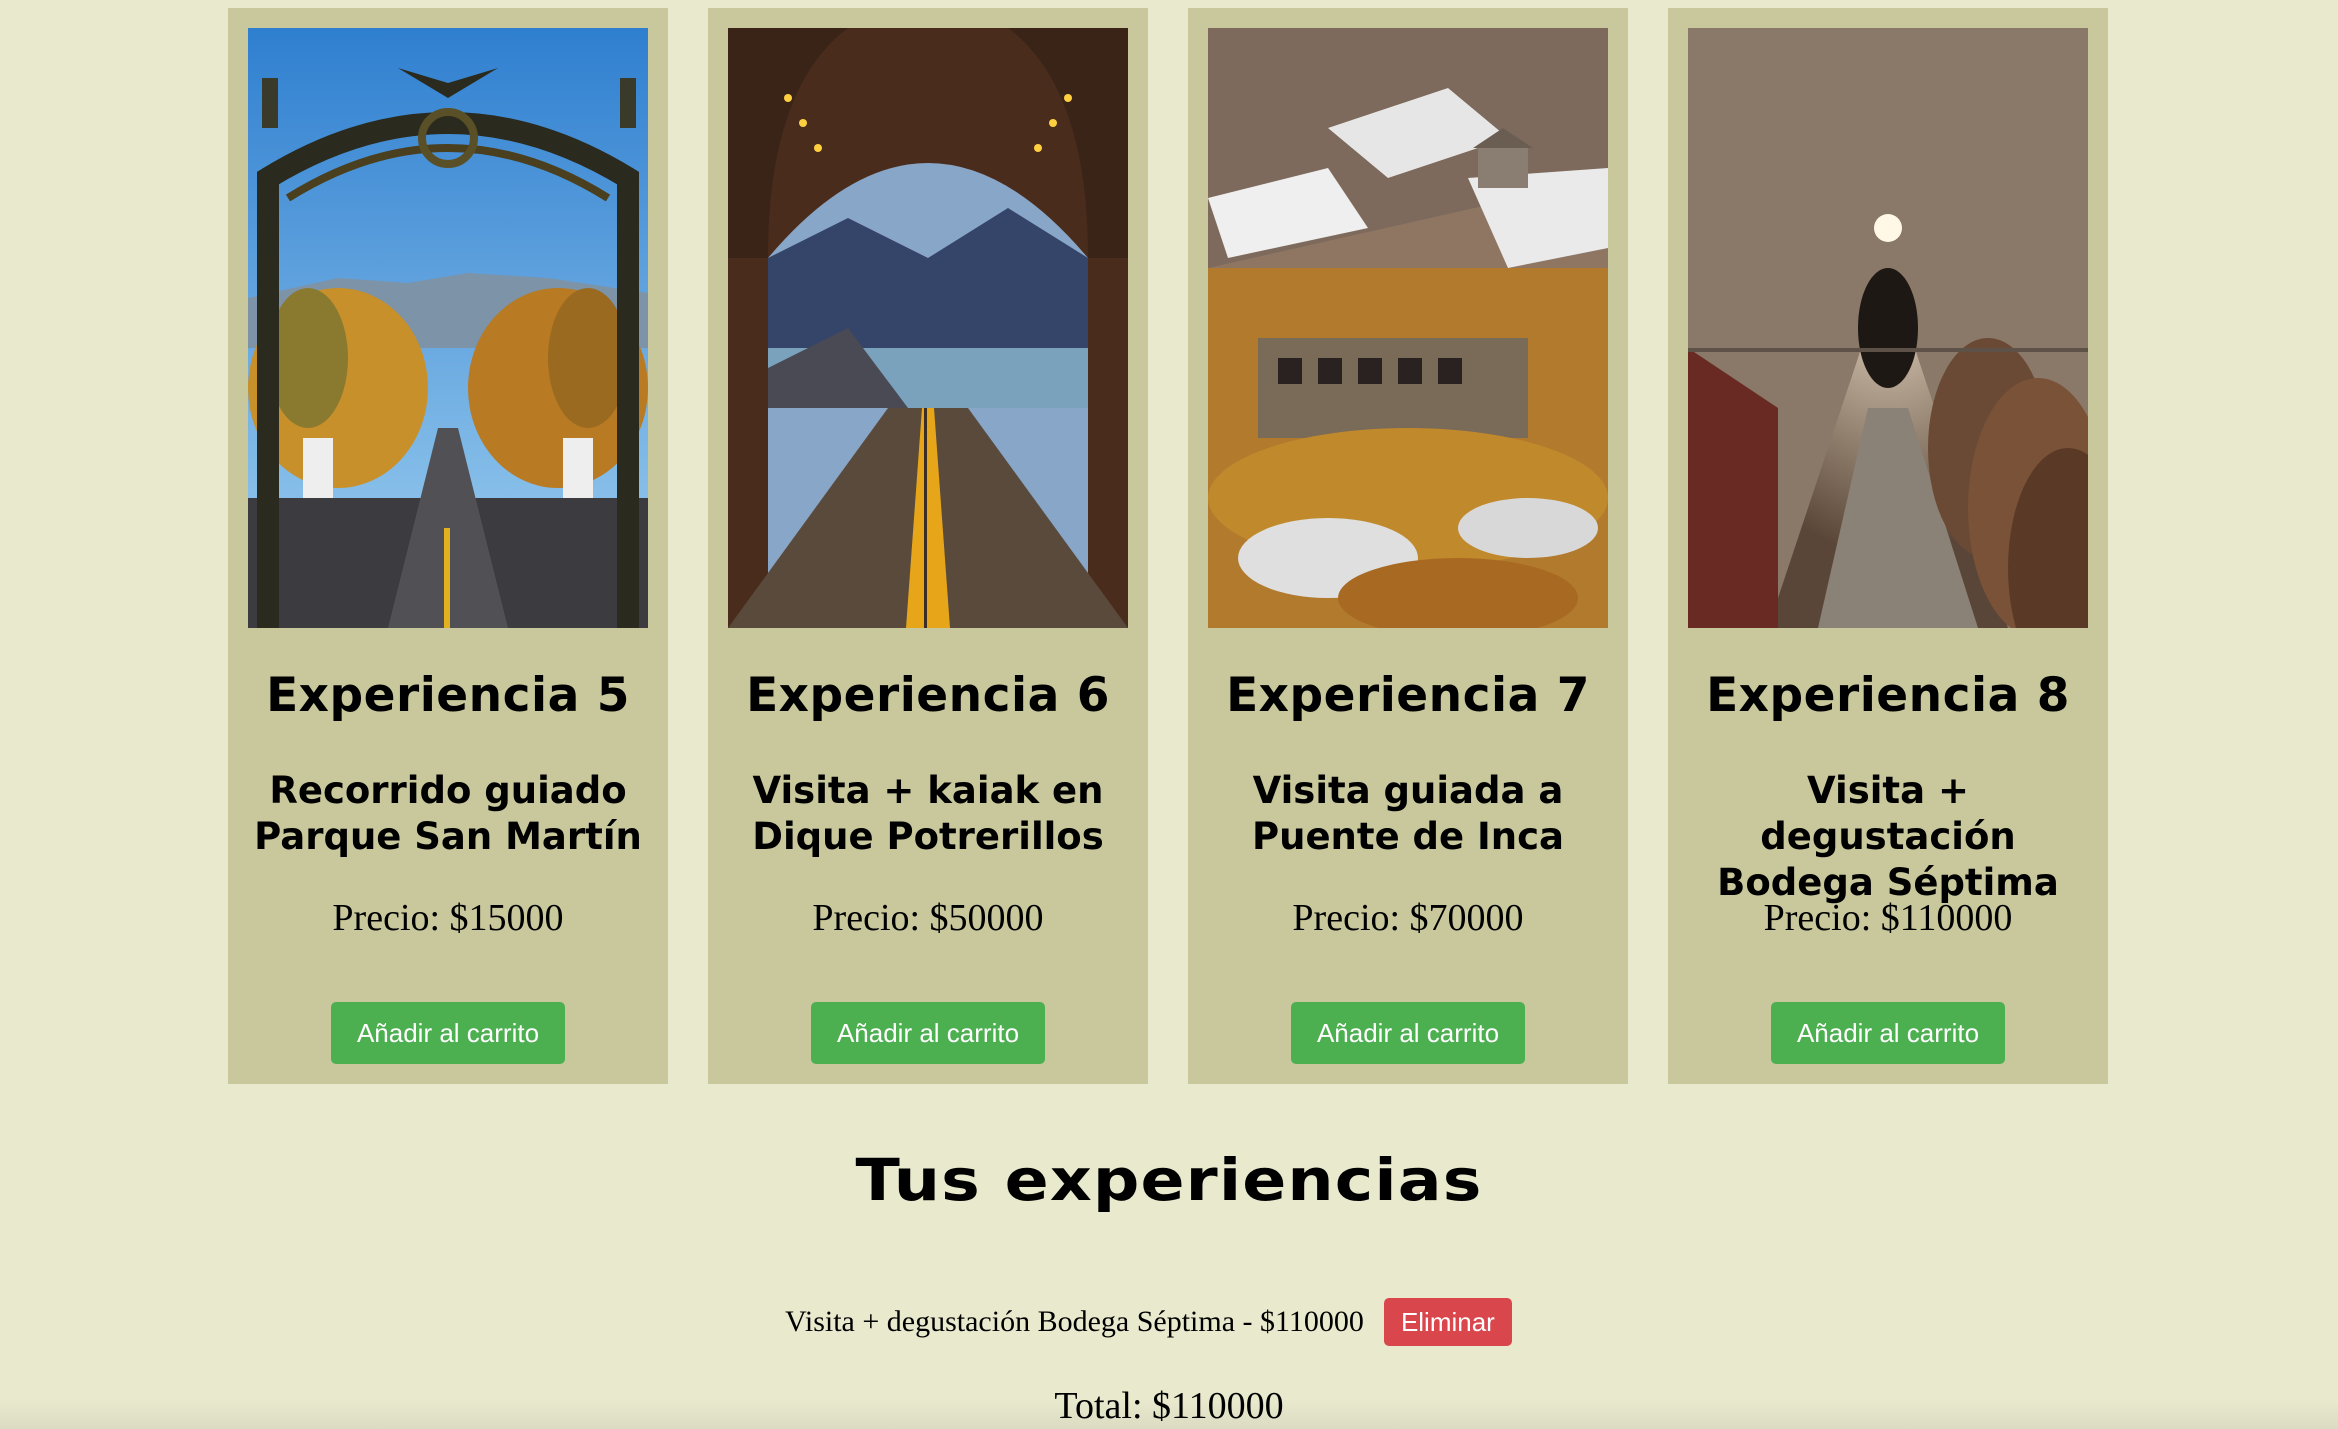 The image size is (2338, 1429). Describe the element at coordinates (448, 328) in the screenshot. I see `park-gate-photo` at that location.